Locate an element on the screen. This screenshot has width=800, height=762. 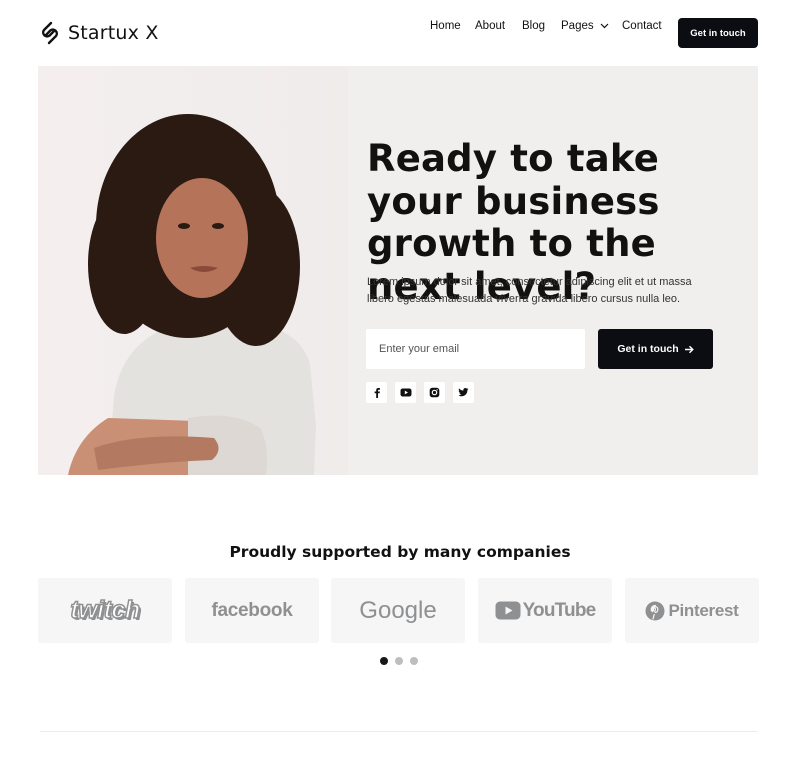
chevron-down-icon is located at coordinates (604, 26).